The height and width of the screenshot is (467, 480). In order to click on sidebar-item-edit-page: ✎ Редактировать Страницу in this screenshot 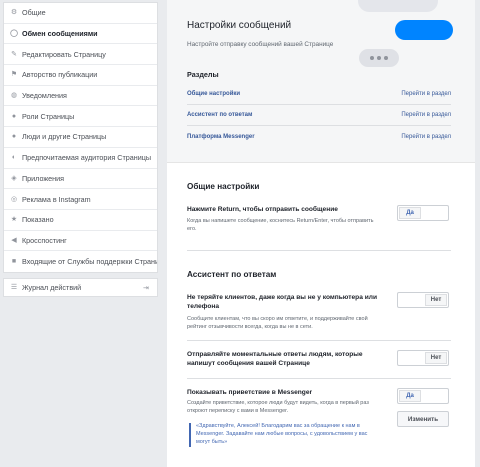, I will do `click(80, 55)`.